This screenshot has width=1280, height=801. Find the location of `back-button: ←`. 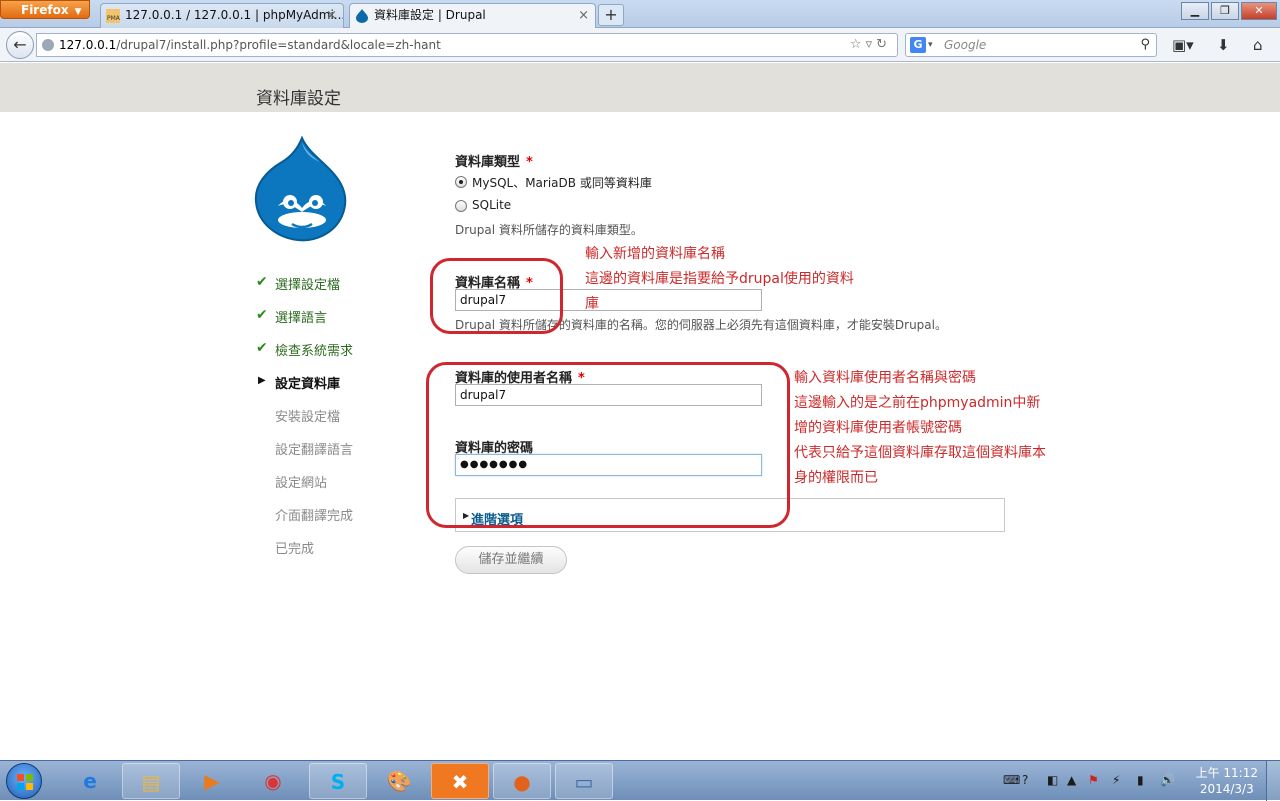

back-button: ← is located at coordinates (20, 45).